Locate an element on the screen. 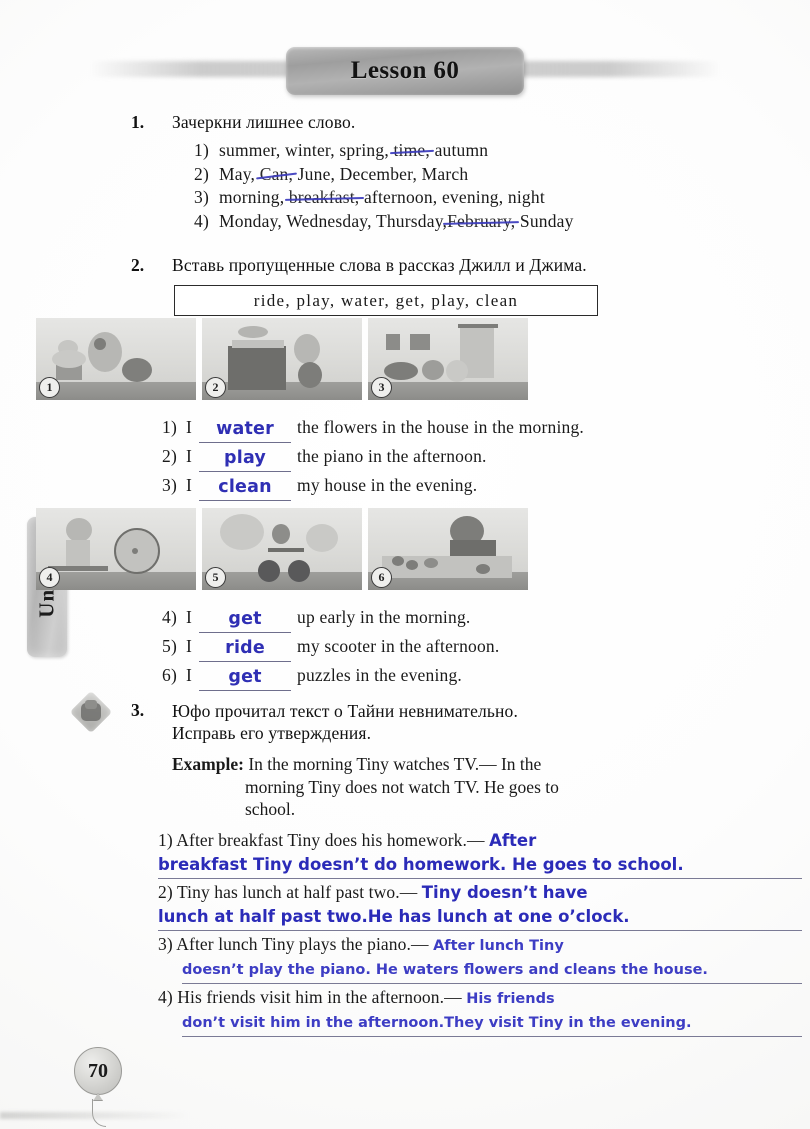 Image resolution: width=810 pixels, height=1129 pixels. item-text-after: June, December, March is located at coordinates (383, 173).